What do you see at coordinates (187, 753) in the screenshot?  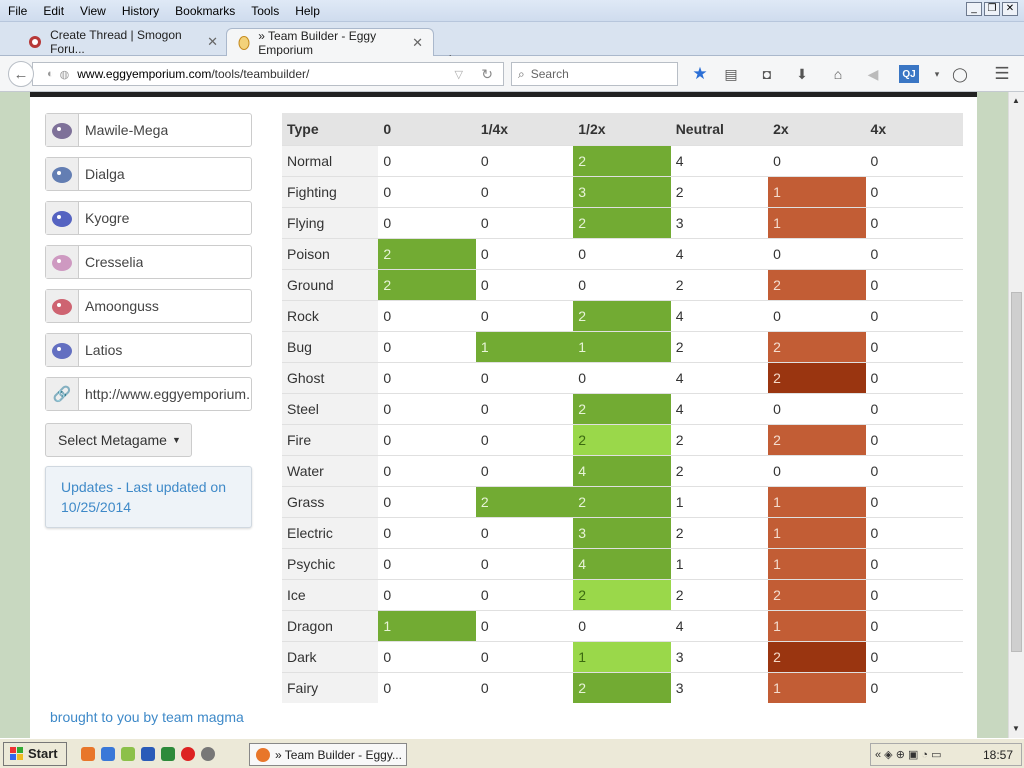 I see `opera-quicklaunch-icon` at bounding box center [187, 753].